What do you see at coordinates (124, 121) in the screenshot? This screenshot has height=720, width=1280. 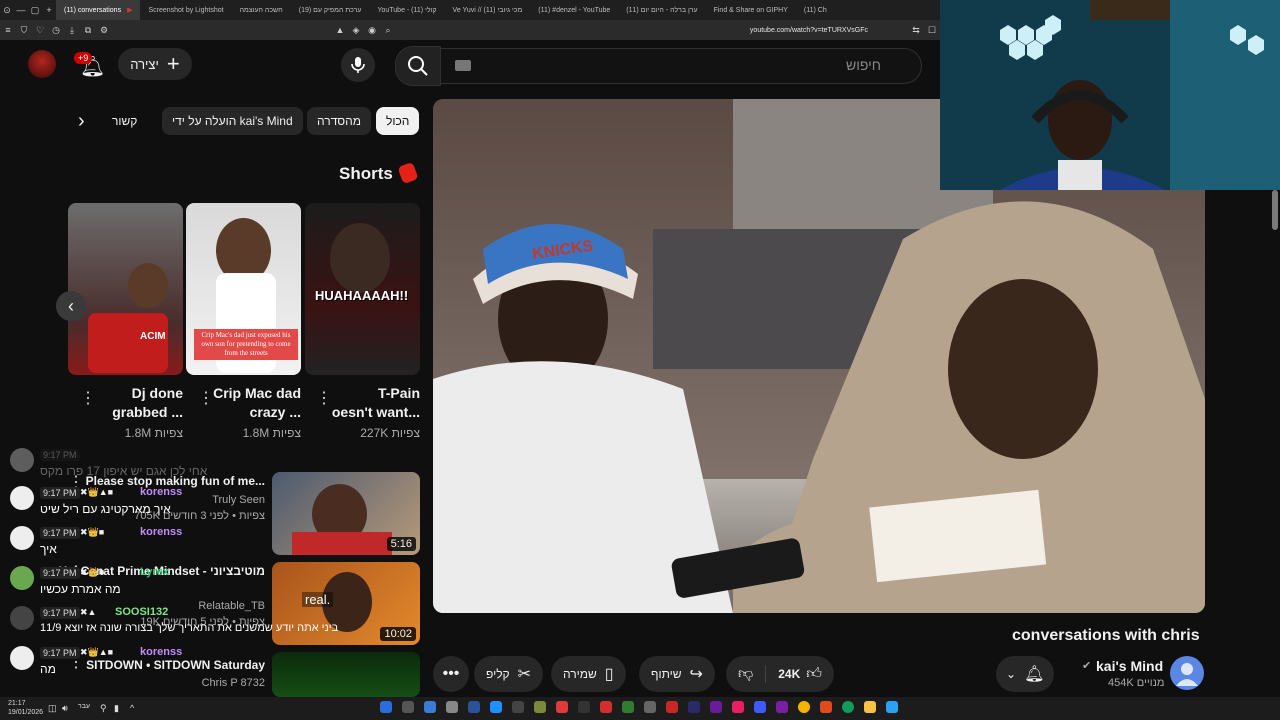 I see `chip-related: קשור` at bounding box center [124, 121].